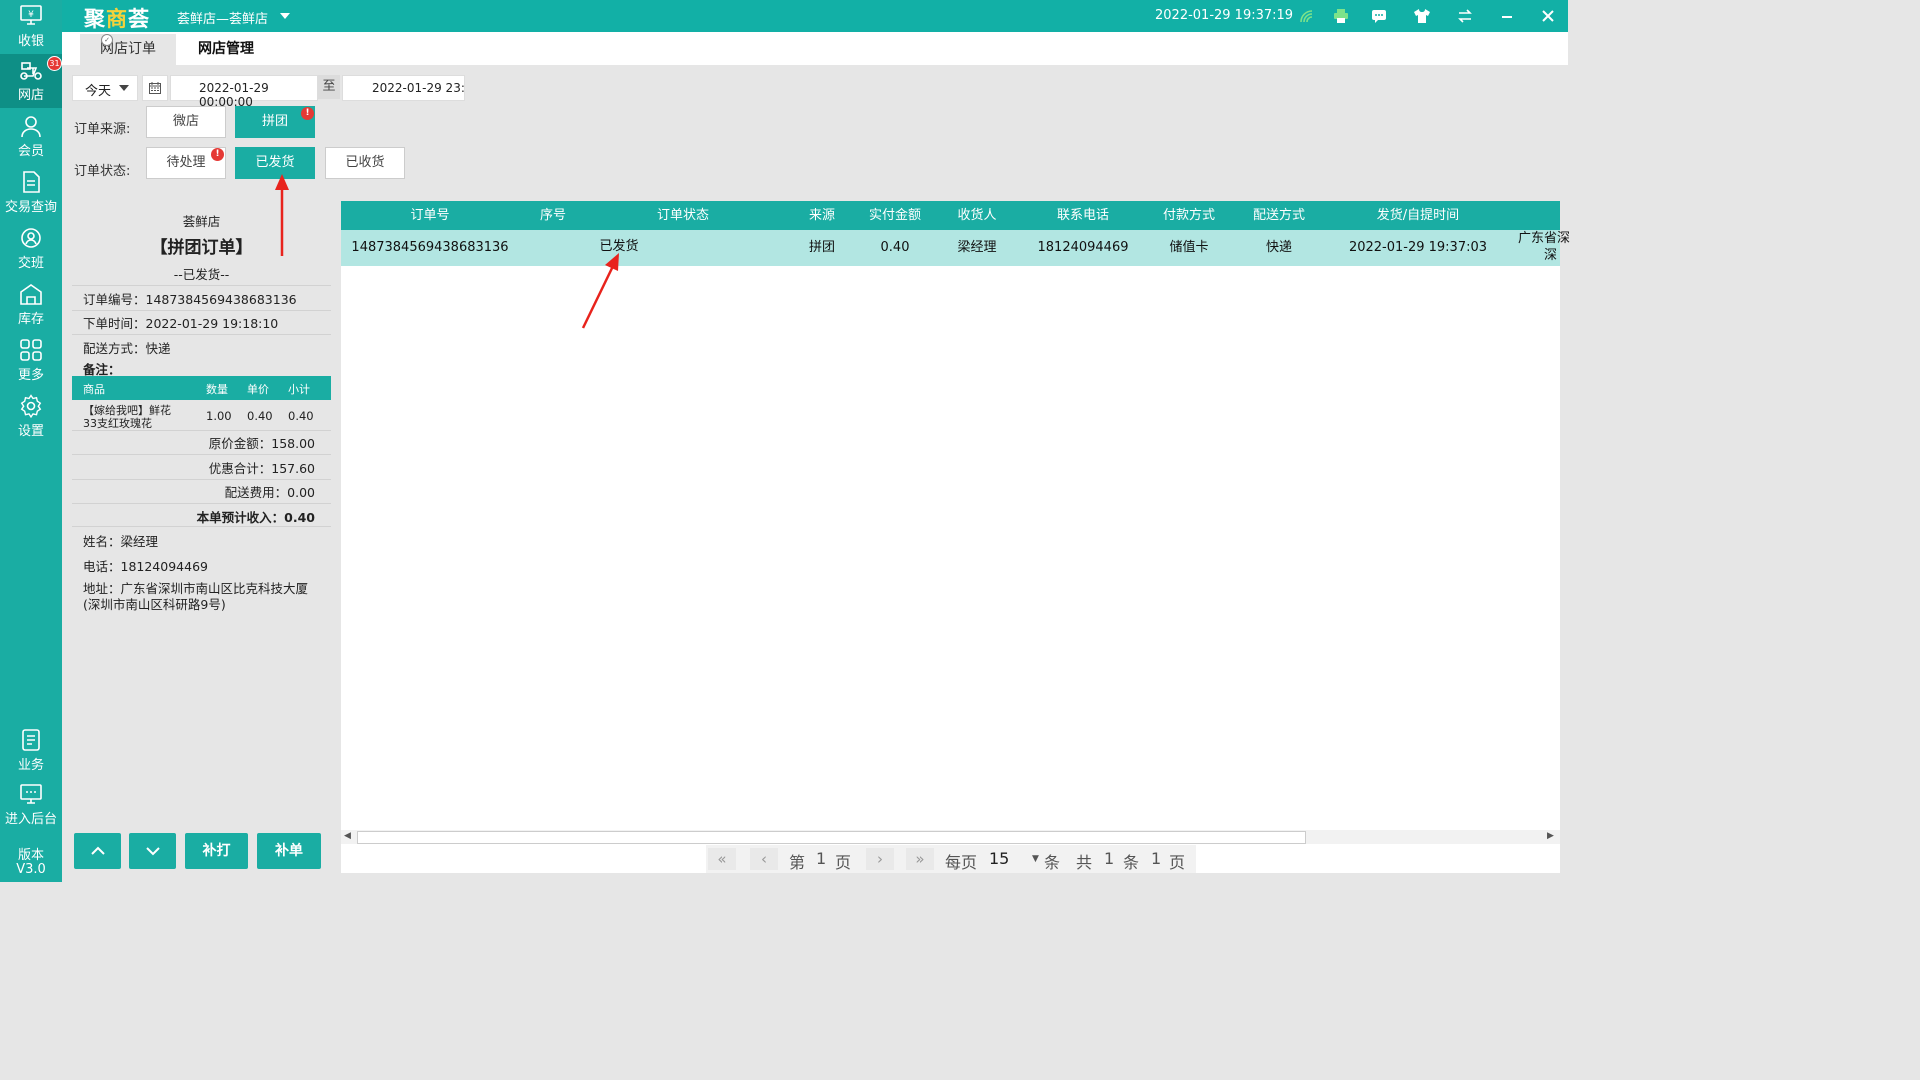 Image resolution: width=1920 pixels, height=1080 pixels. I want to click on next-page-icon: ›, so click(880, 859).